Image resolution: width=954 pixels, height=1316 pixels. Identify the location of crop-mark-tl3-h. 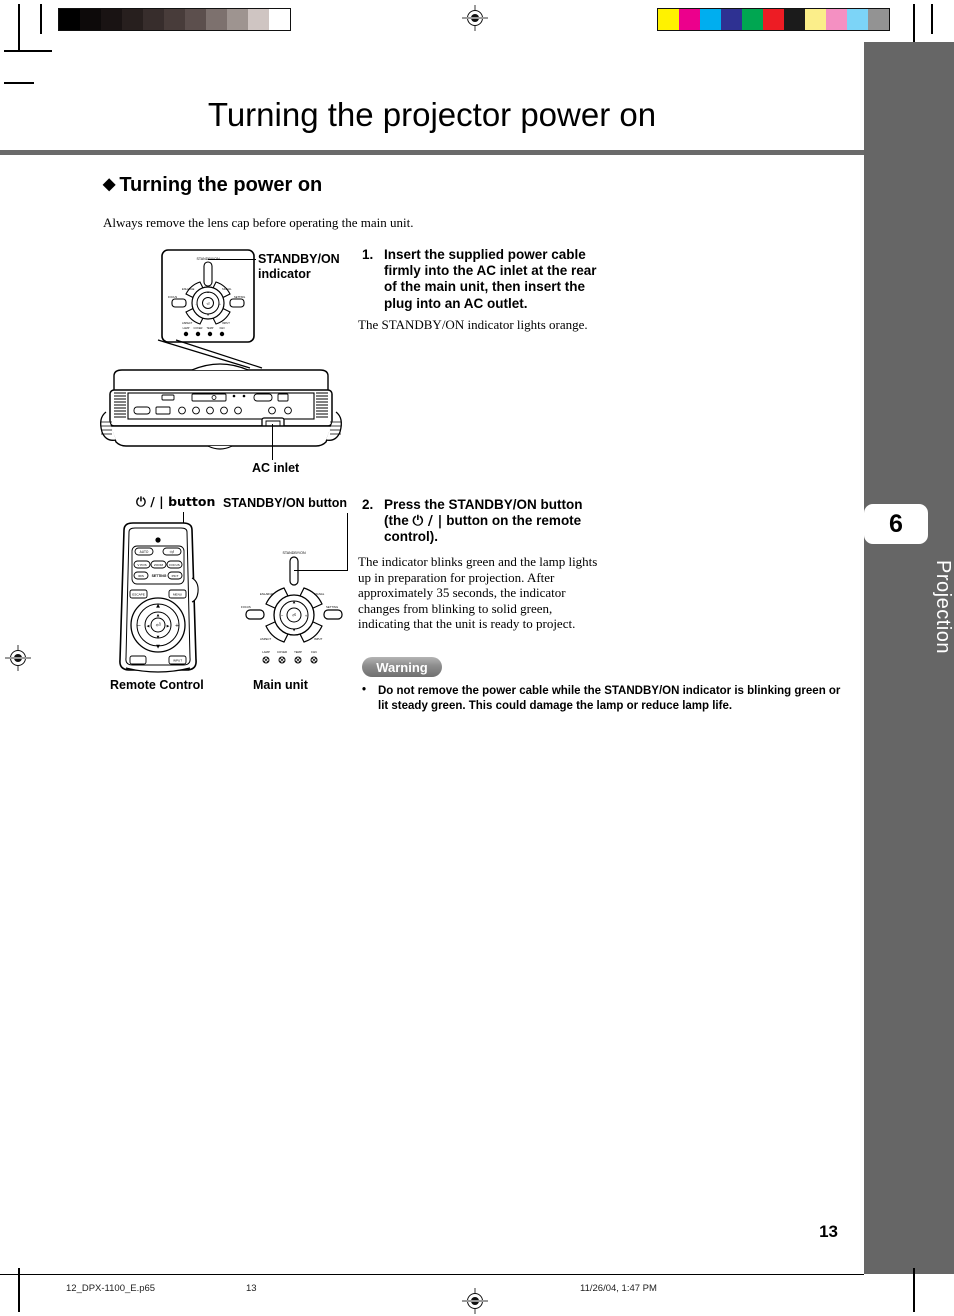
(19, 83).